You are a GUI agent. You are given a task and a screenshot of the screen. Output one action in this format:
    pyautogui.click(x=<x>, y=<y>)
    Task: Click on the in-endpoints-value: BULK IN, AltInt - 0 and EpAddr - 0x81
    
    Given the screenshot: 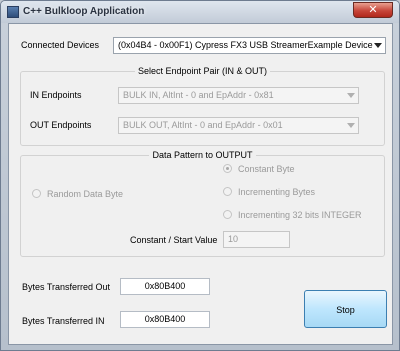 What is the action you would take?
    pyautogui.click(x=198, y=95)
    